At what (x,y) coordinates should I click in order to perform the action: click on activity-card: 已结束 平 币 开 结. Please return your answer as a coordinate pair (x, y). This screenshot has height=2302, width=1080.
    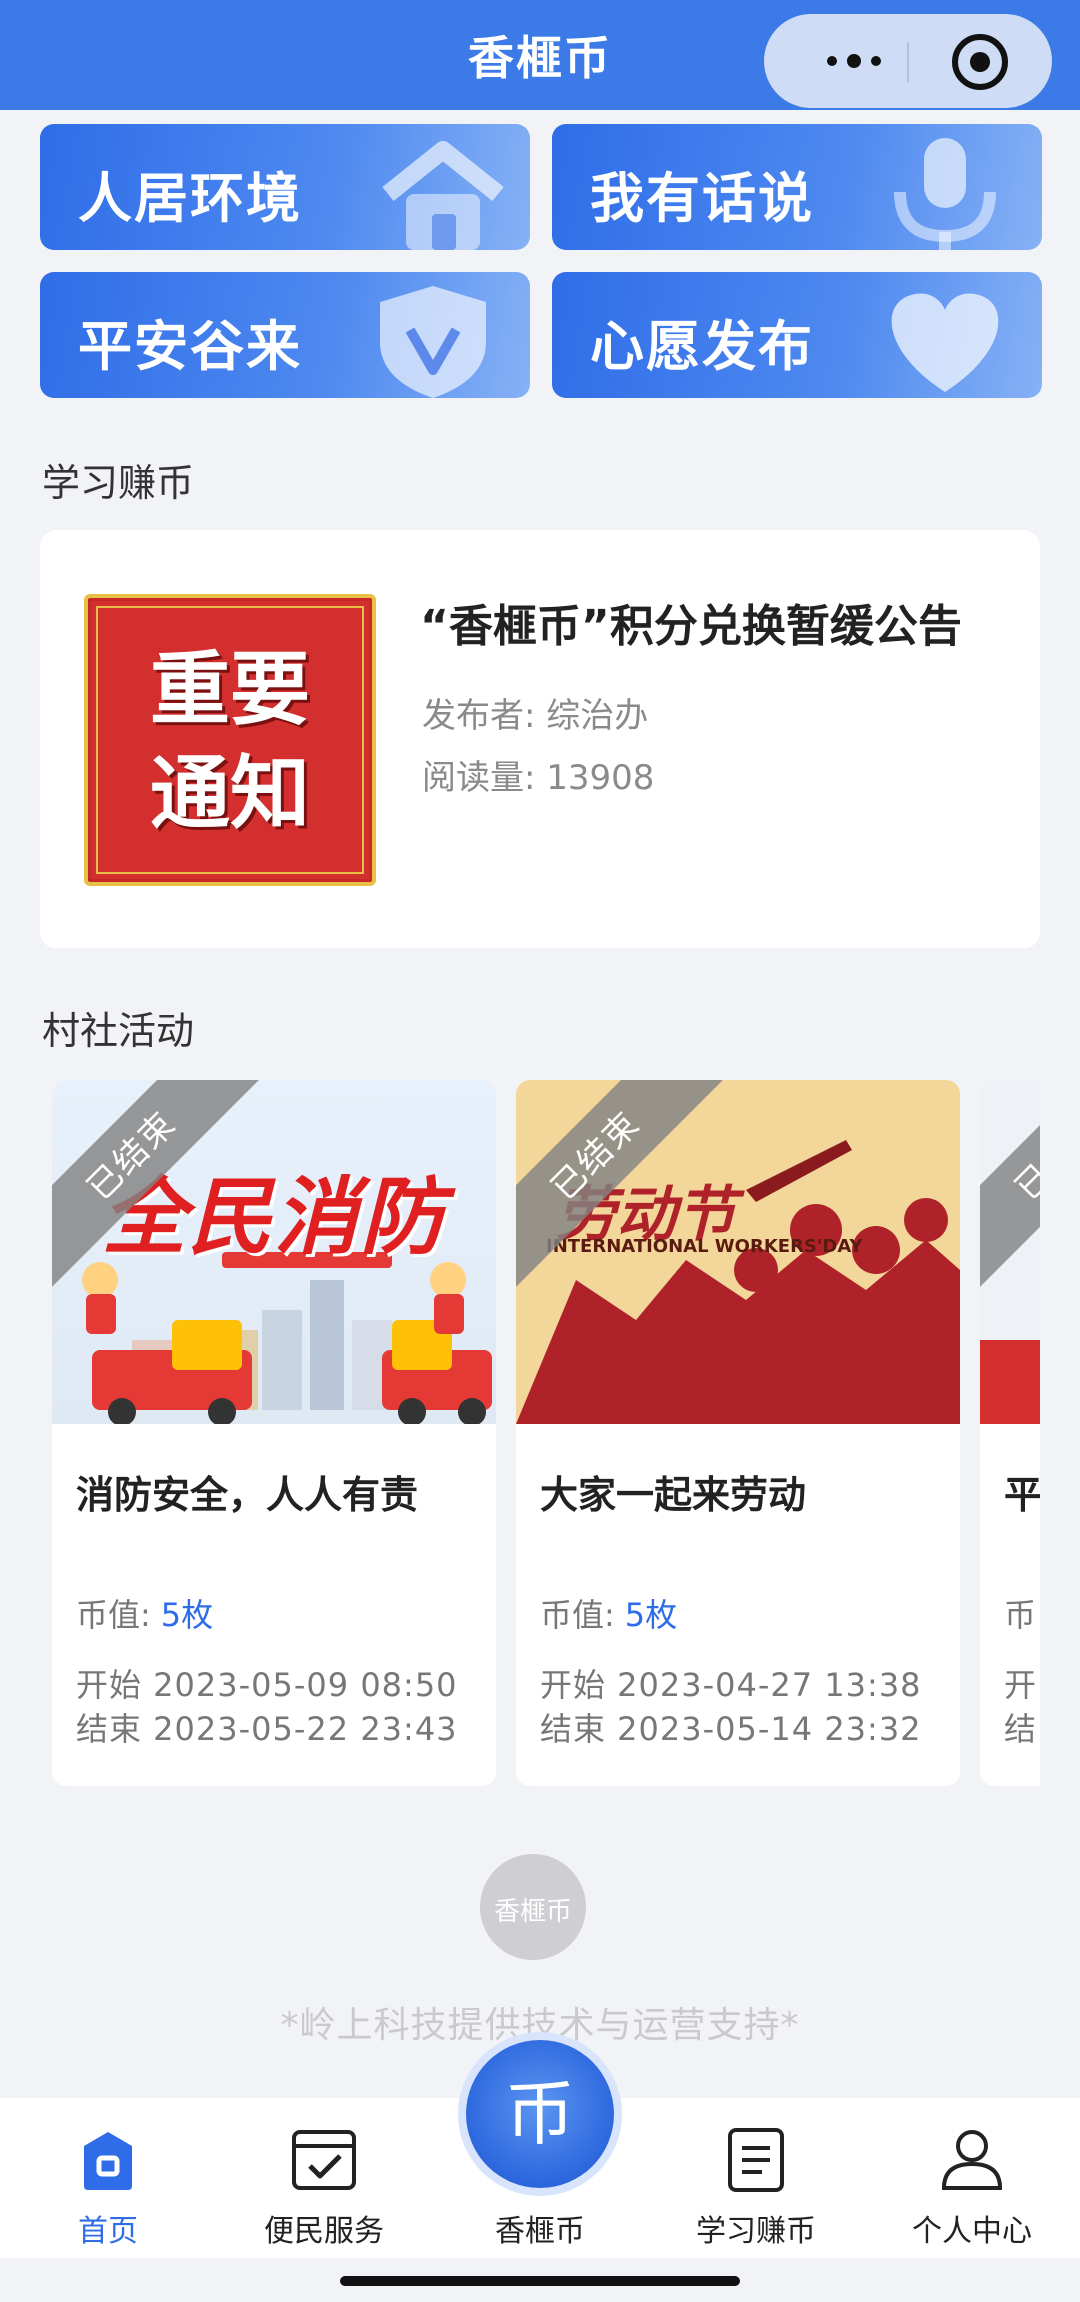
    Looking at the image, I should click on (1010, 1433).